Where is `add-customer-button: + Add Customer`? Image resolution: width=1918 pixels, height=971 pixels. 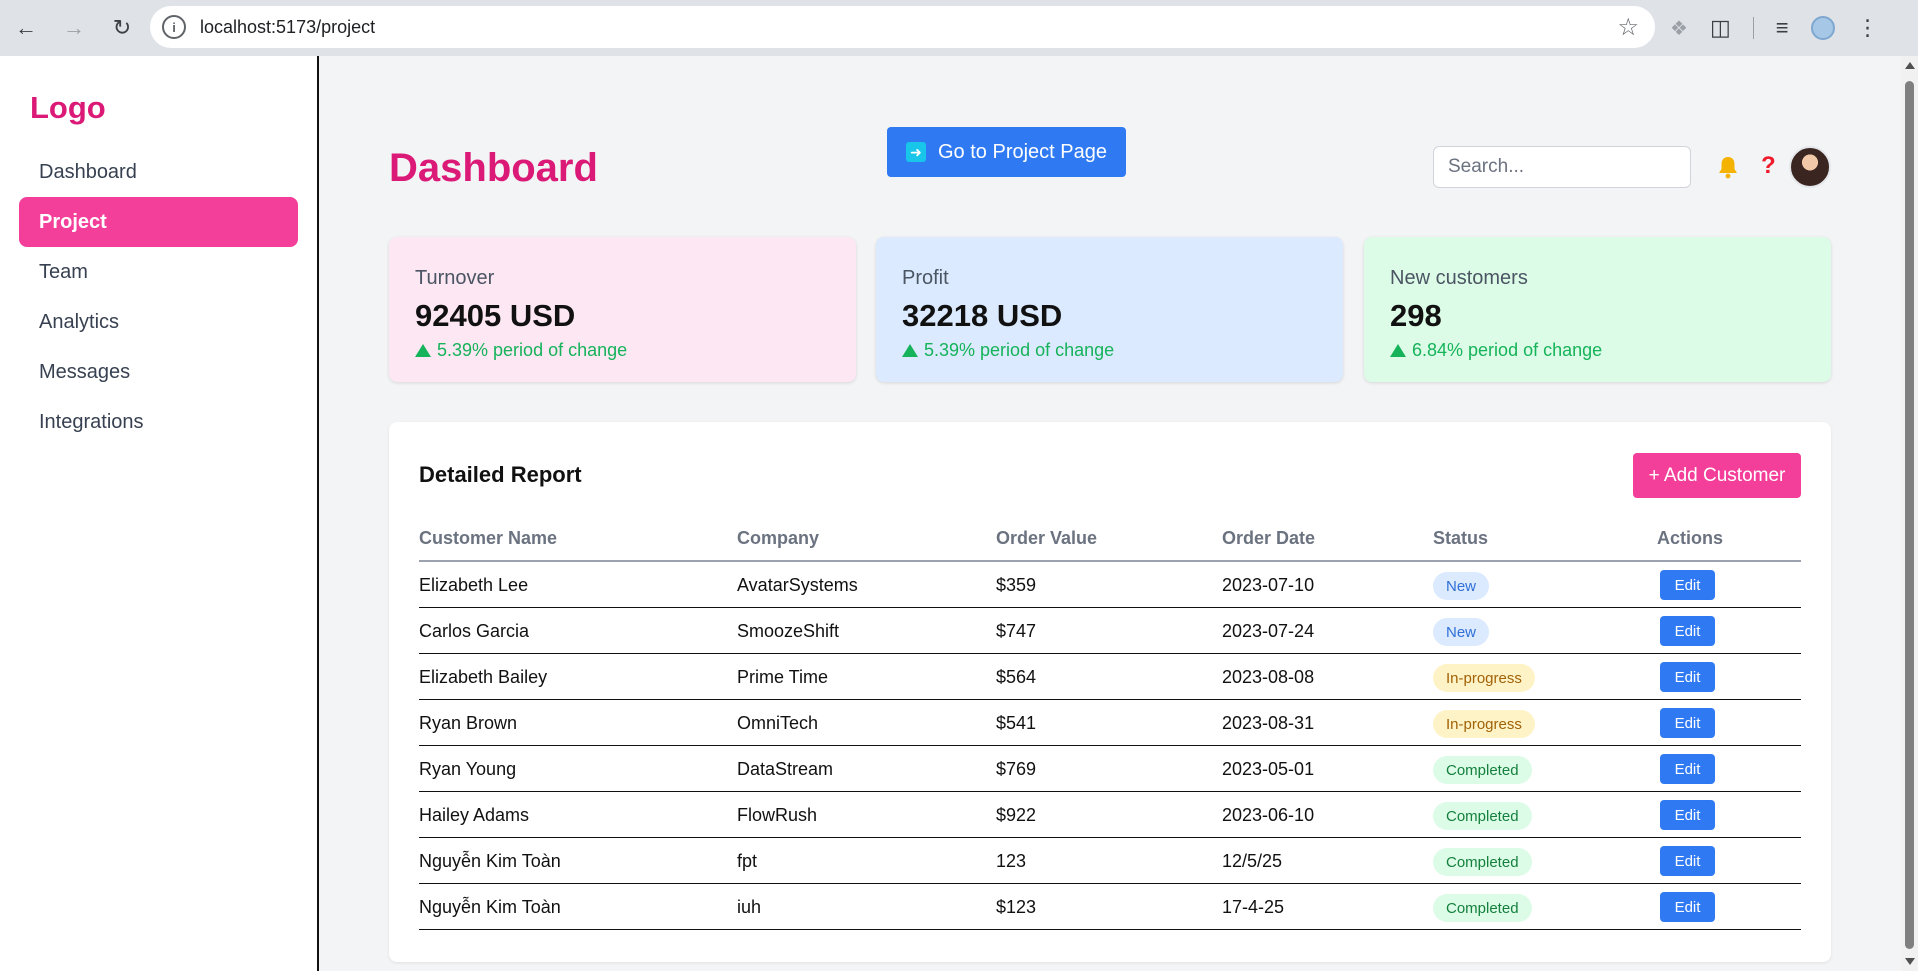 add-customer-button: + Add Customer is located at coordinates (1717, 475).